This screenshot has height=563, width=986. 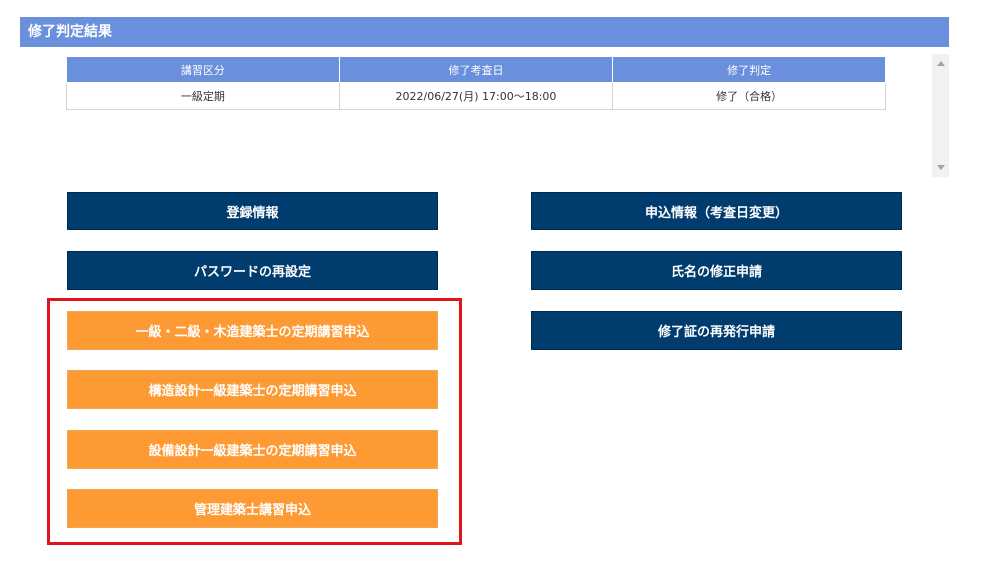 What do you see at coordinates (203, 69) in the screenshot?
I see `column-header-course: 講習区分` at bounding box center [203, 69].